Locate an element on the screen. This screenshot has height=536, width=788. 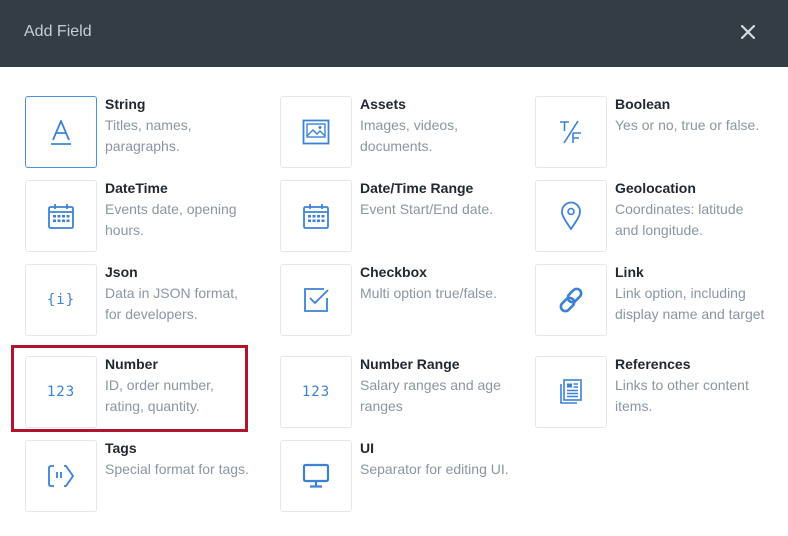
checkbox-icon is located at coordinates (316, 300).